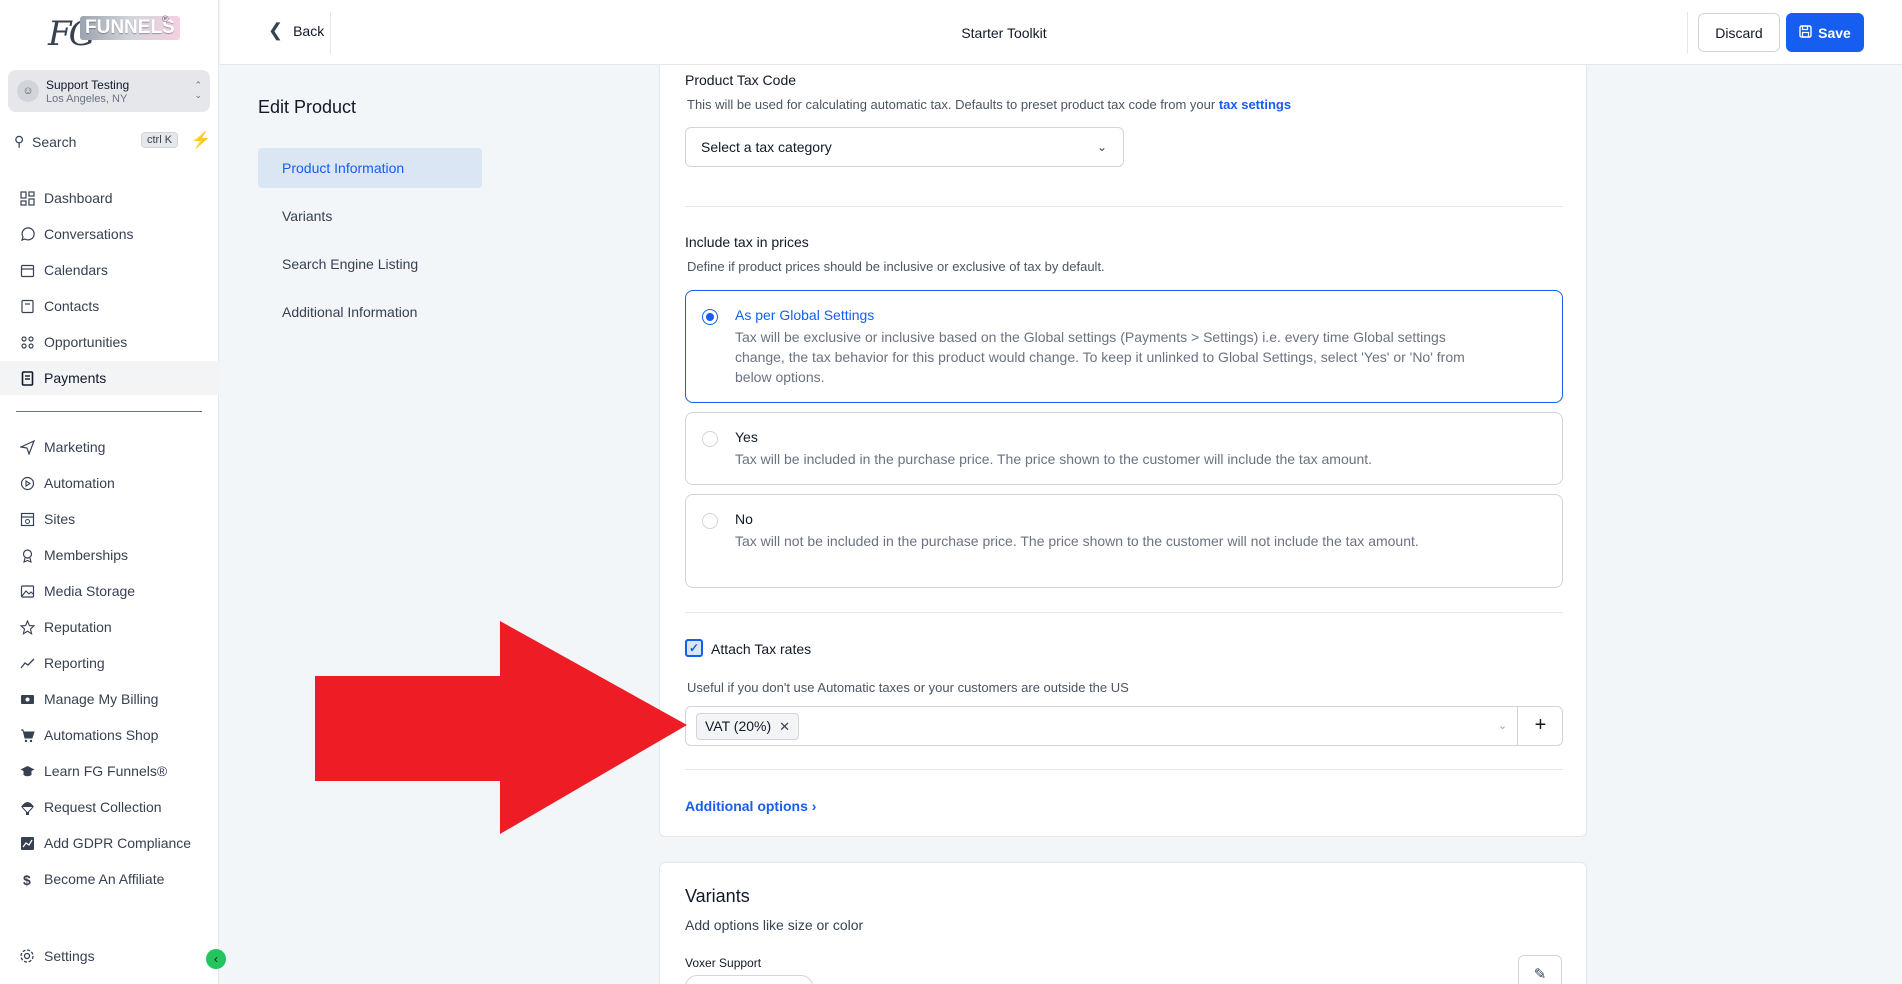 The image size is (1902, 984). I want to click on additional-options-link: Additional options ›, so click(750, 806).